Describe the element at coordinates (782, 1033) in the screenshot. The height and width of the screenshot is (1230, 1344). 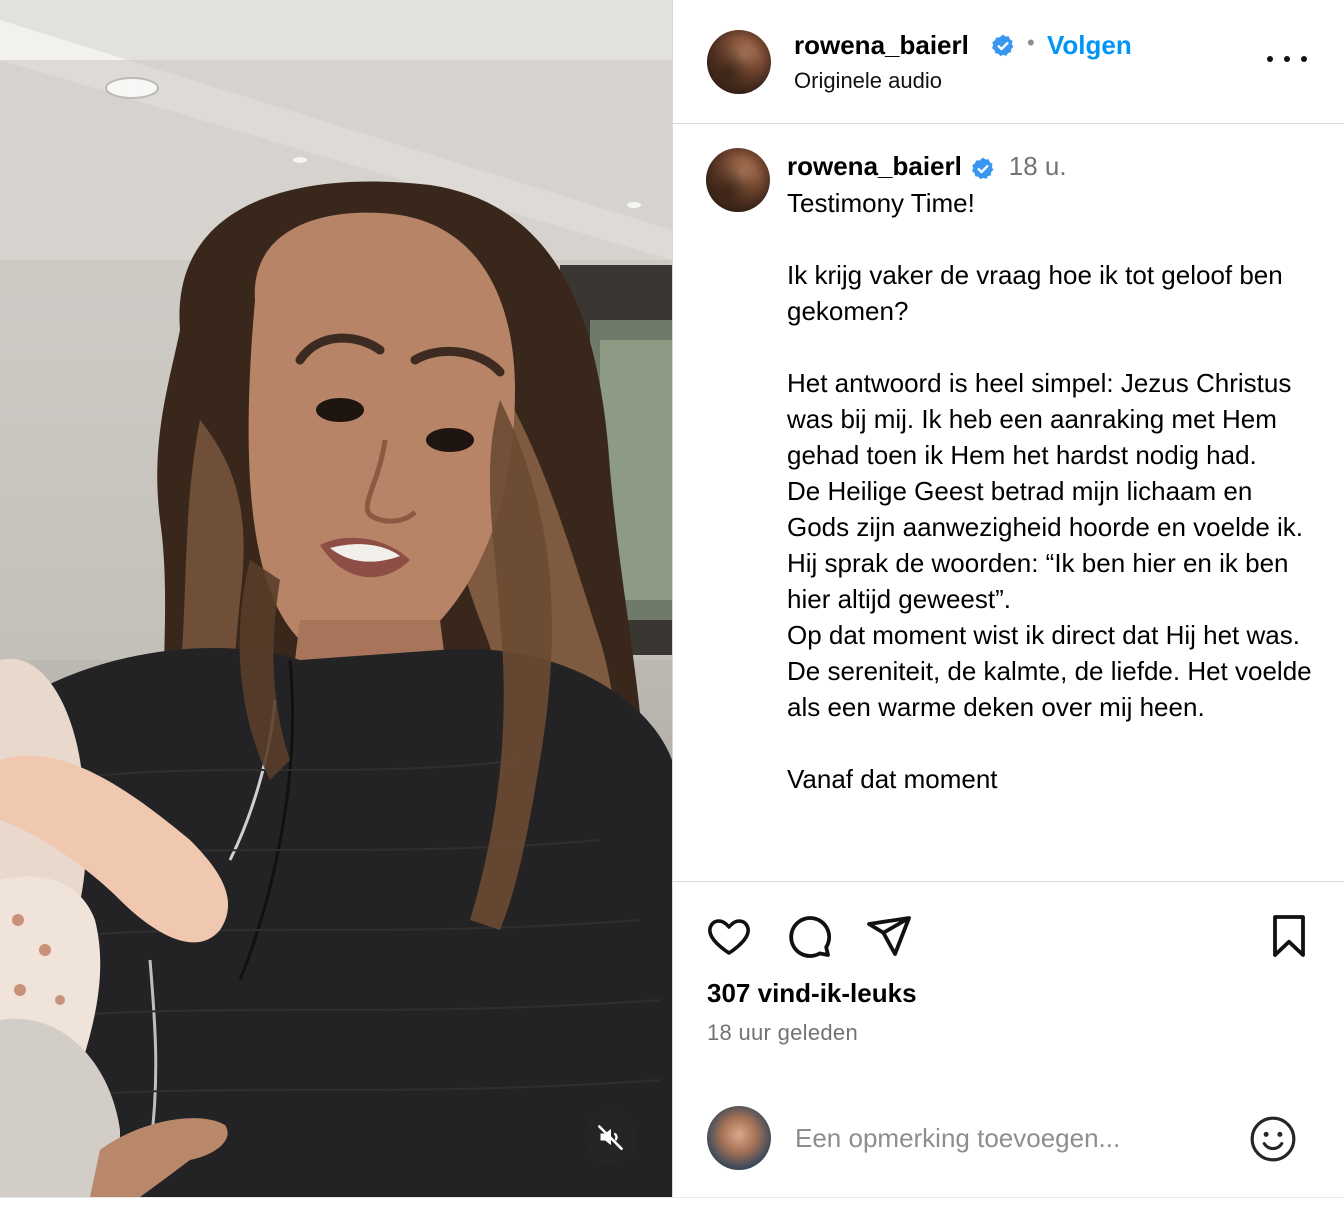
I see `post-timestamp: 18 uur geleden` at that location.